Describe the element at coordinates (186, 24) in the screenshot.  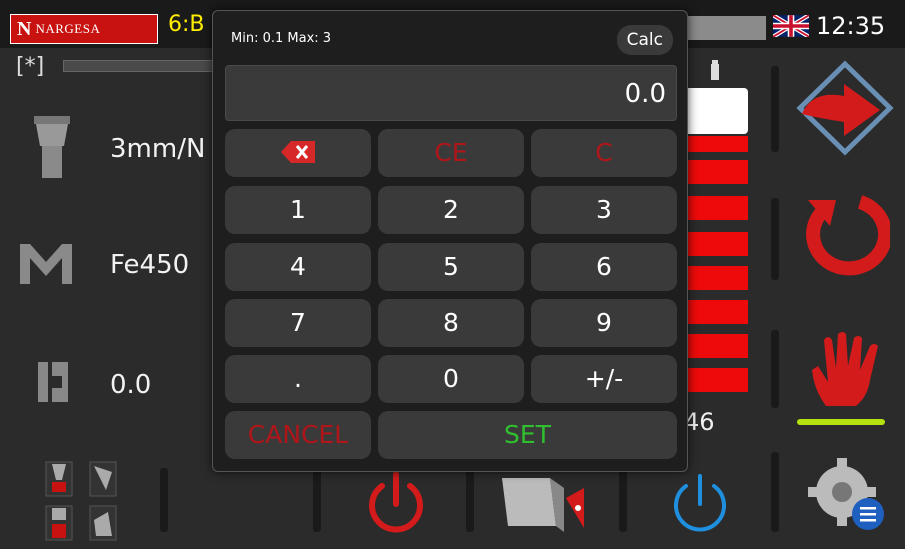
I see `program-label: 6:B` at that location.